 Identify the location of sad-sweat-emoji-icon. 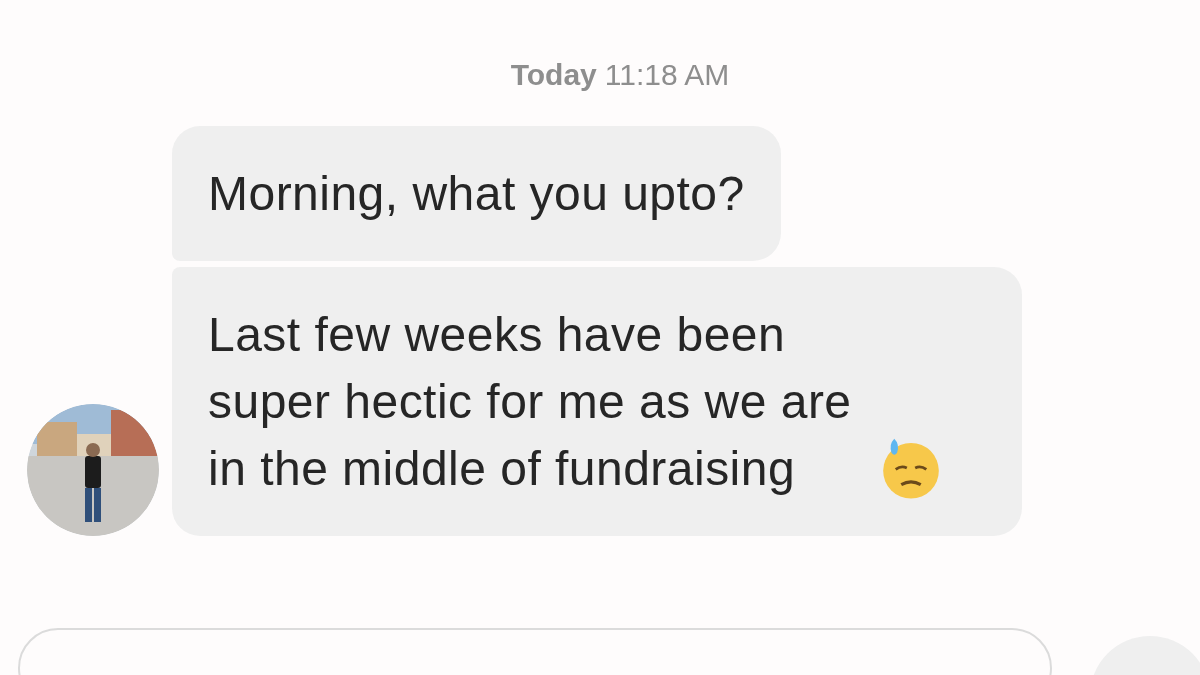
(911, 468).